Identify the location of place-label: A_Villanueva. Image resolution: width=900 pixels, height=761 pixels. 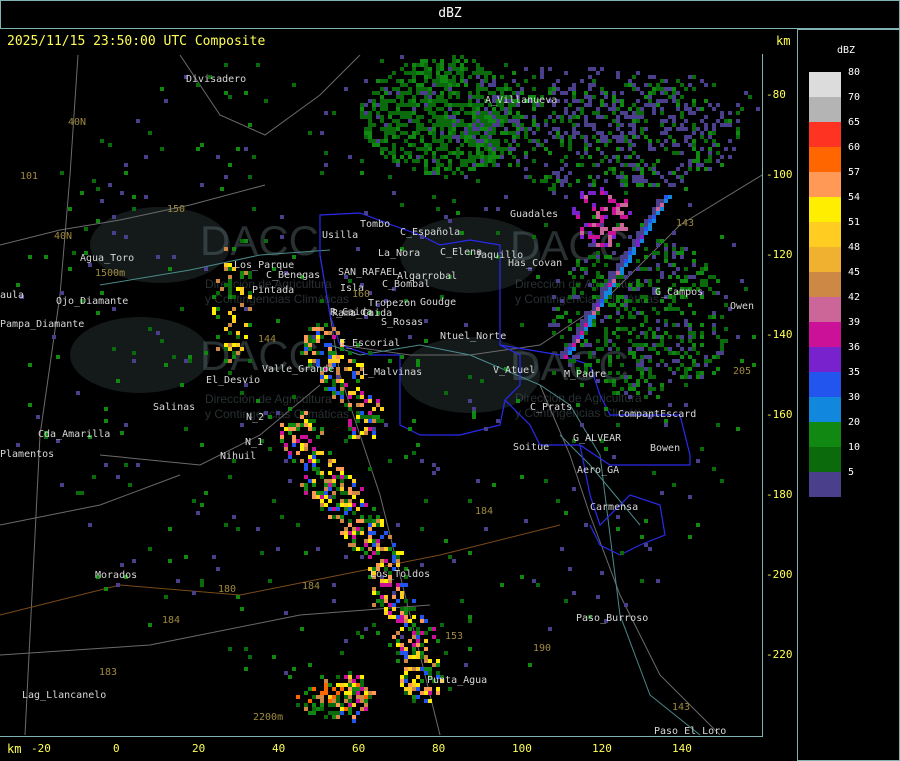
(521, 100).